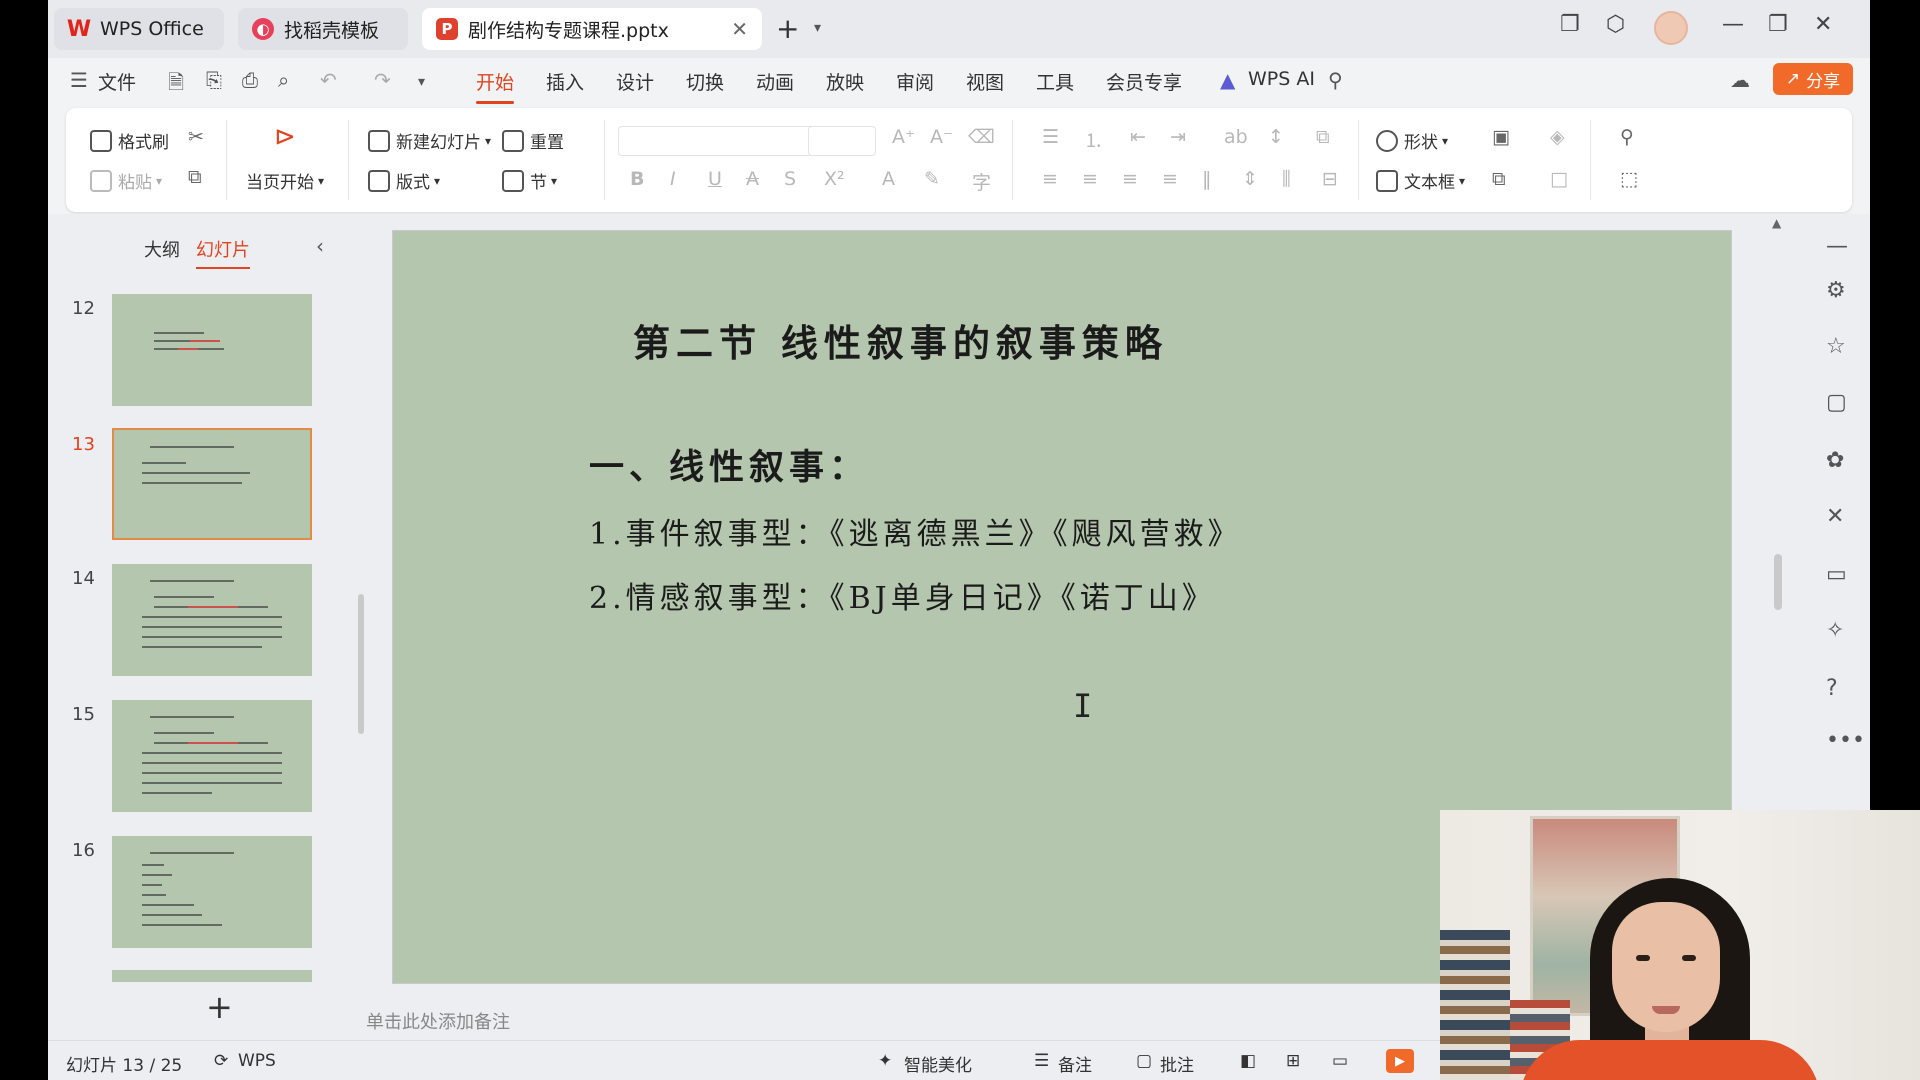 The height and width of the screenshot is (1080, 1920). Describe the element at coordinates (257, 1061) in the screenshot. I see `wps-brand: WPS` at that location.